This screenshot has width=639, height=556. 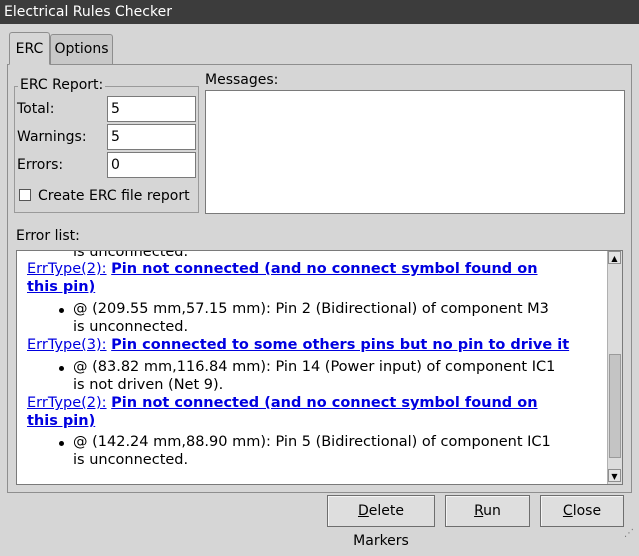 I want to click on warnings-field: 5, so click(x=151, y=137).